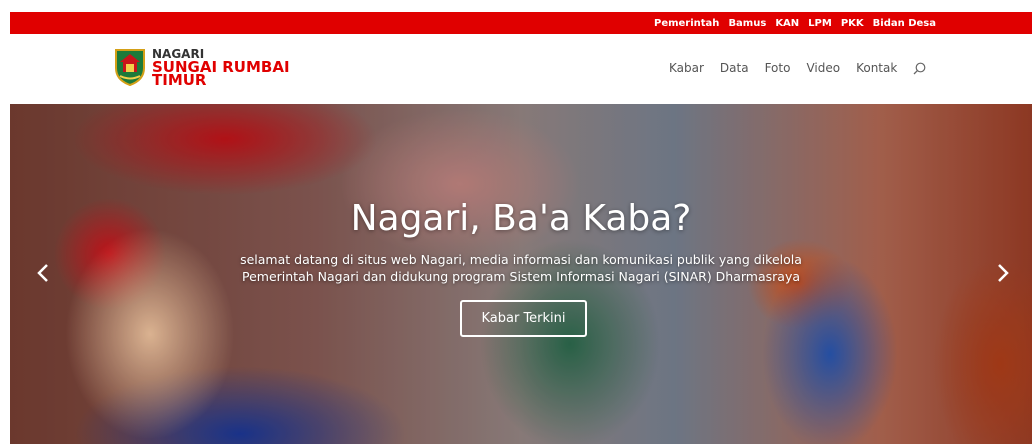 The image size is (1032, 444). What do you see at coordinates (734, 68) in the screenshot?
I see `nav-item-data: Data` at bounding box center [734, 68].